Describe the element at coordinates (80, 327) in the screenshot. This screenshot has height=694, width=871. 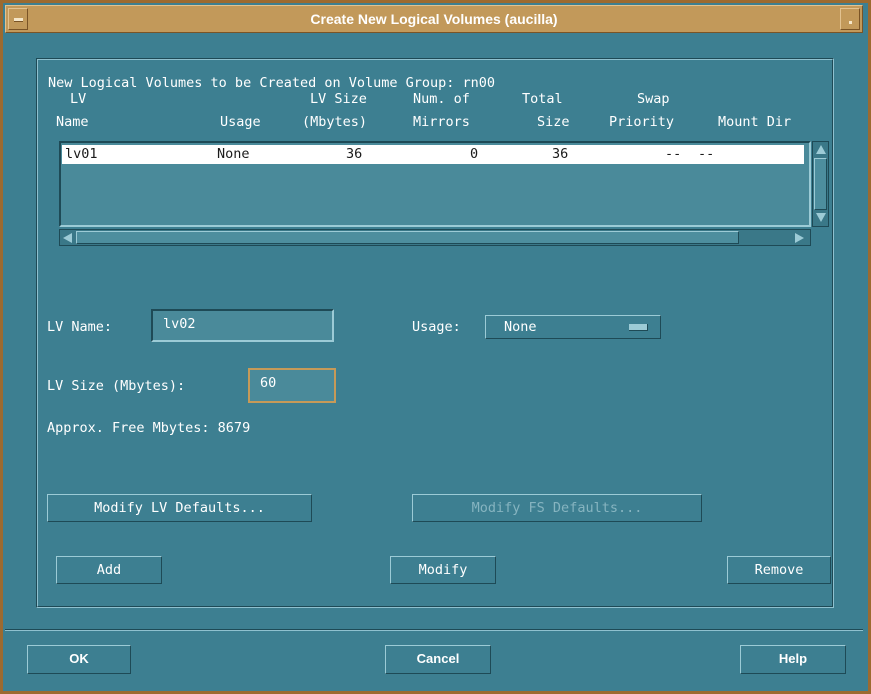
I see `lv-name-label: LV Name:` at that location.